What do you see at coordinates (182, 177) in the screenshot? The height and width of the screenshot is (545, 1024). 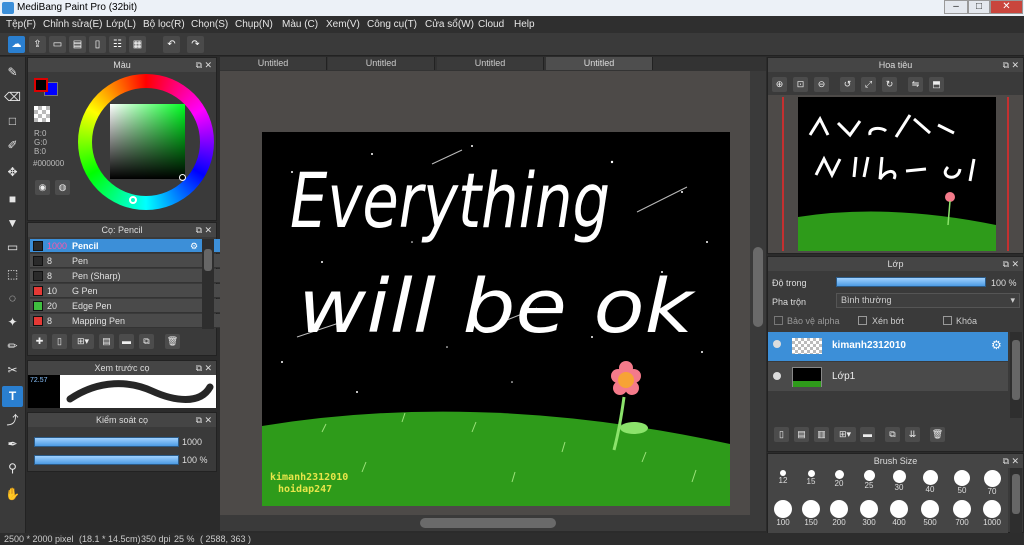 I see `color-marker` at bounding box center [182, 177].